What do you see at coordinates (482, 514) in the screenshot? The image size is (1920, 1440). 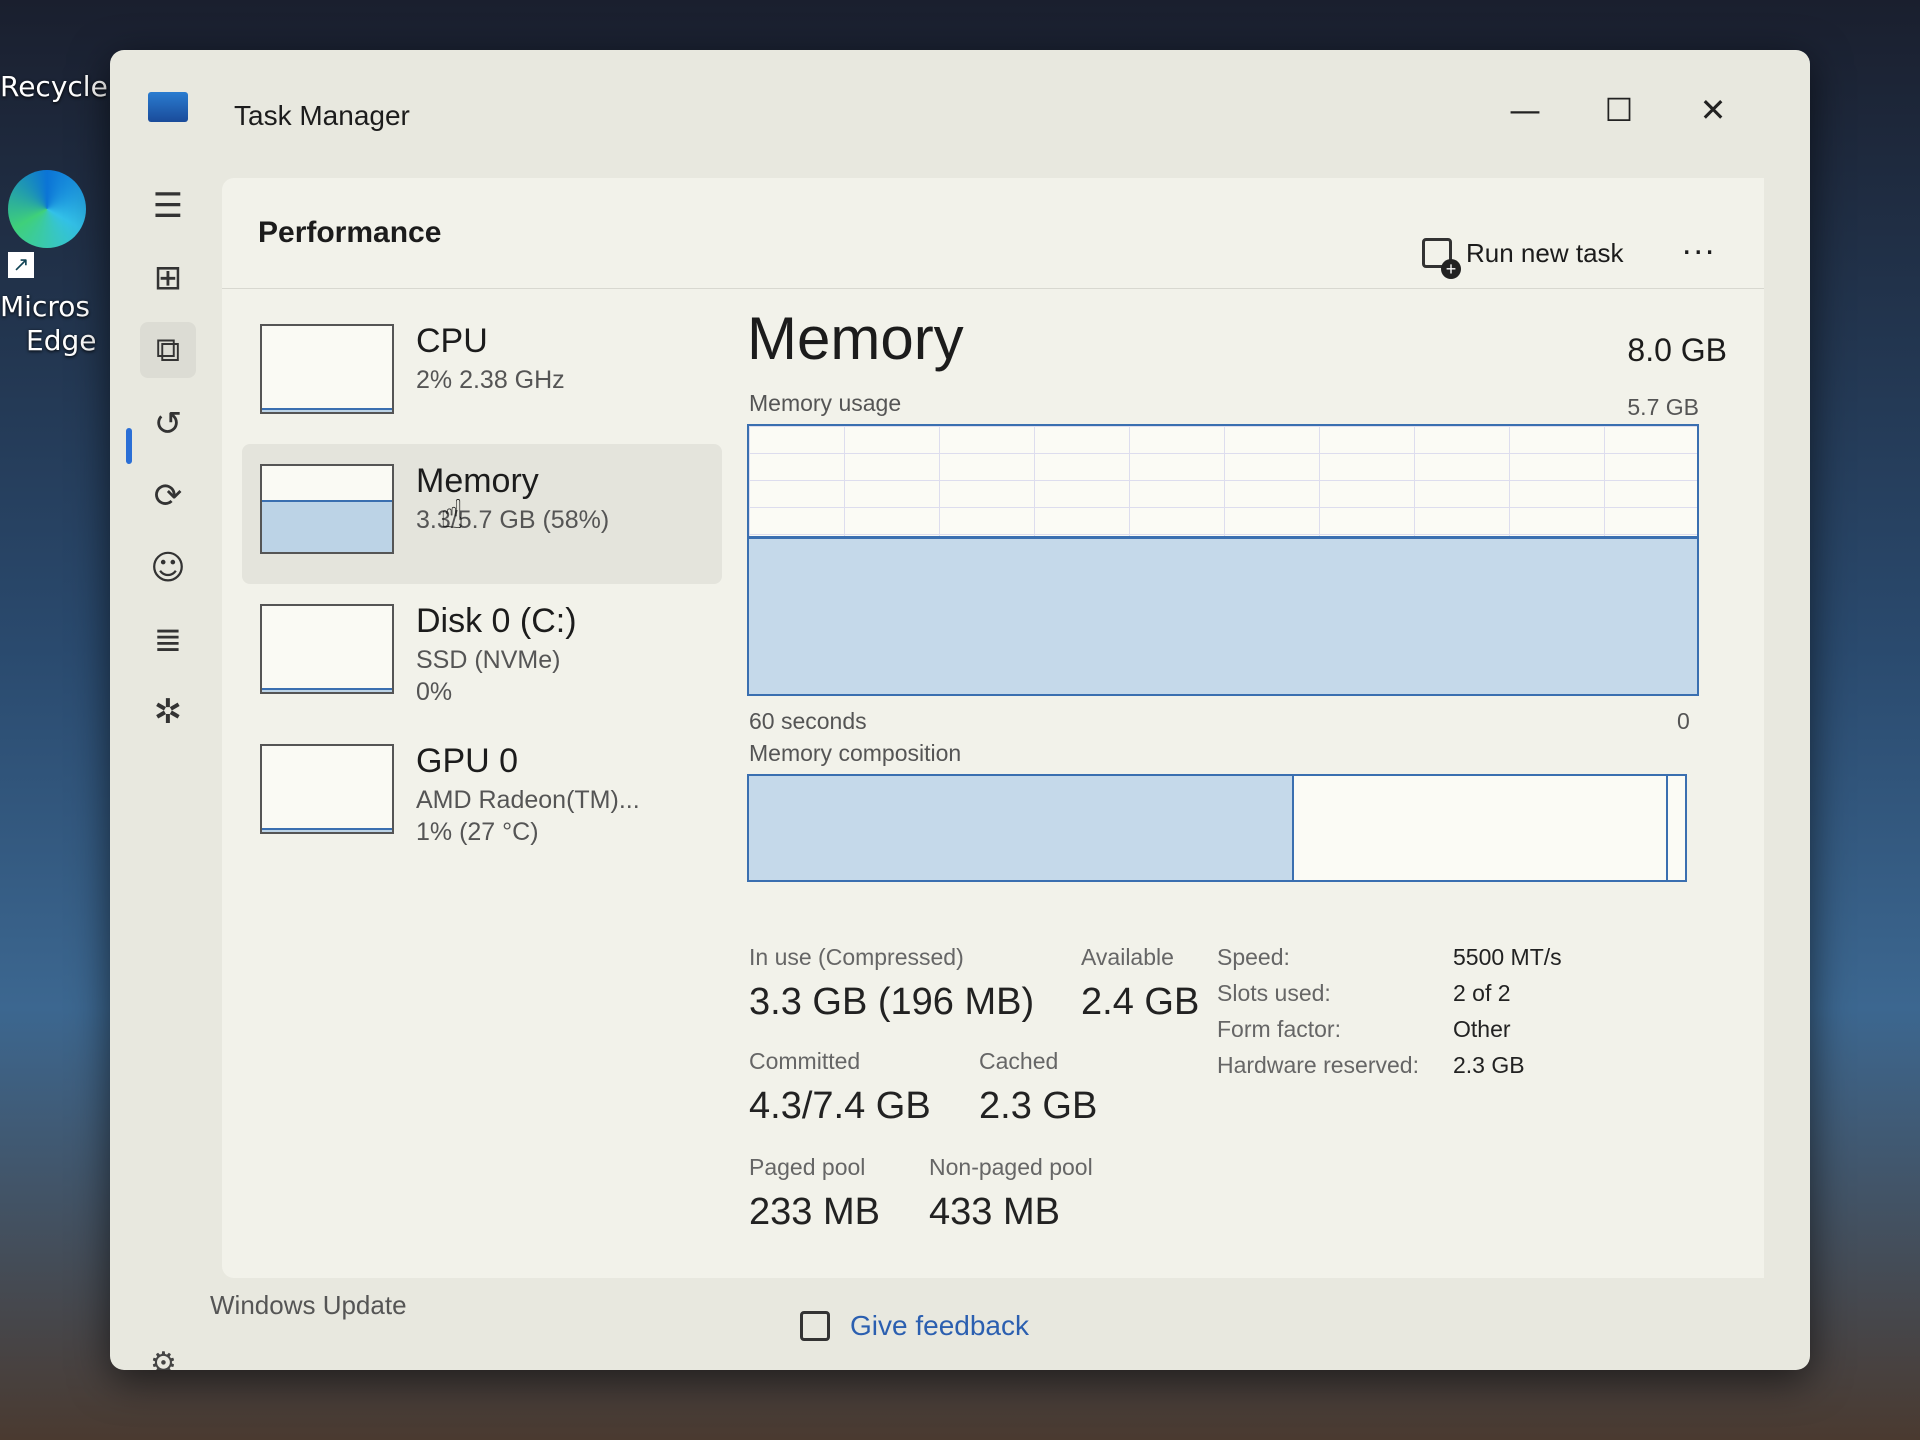 I see `resource-item-memory: Memory 3.3/5.7 GB (58%)` at bounding box center [482, 514].